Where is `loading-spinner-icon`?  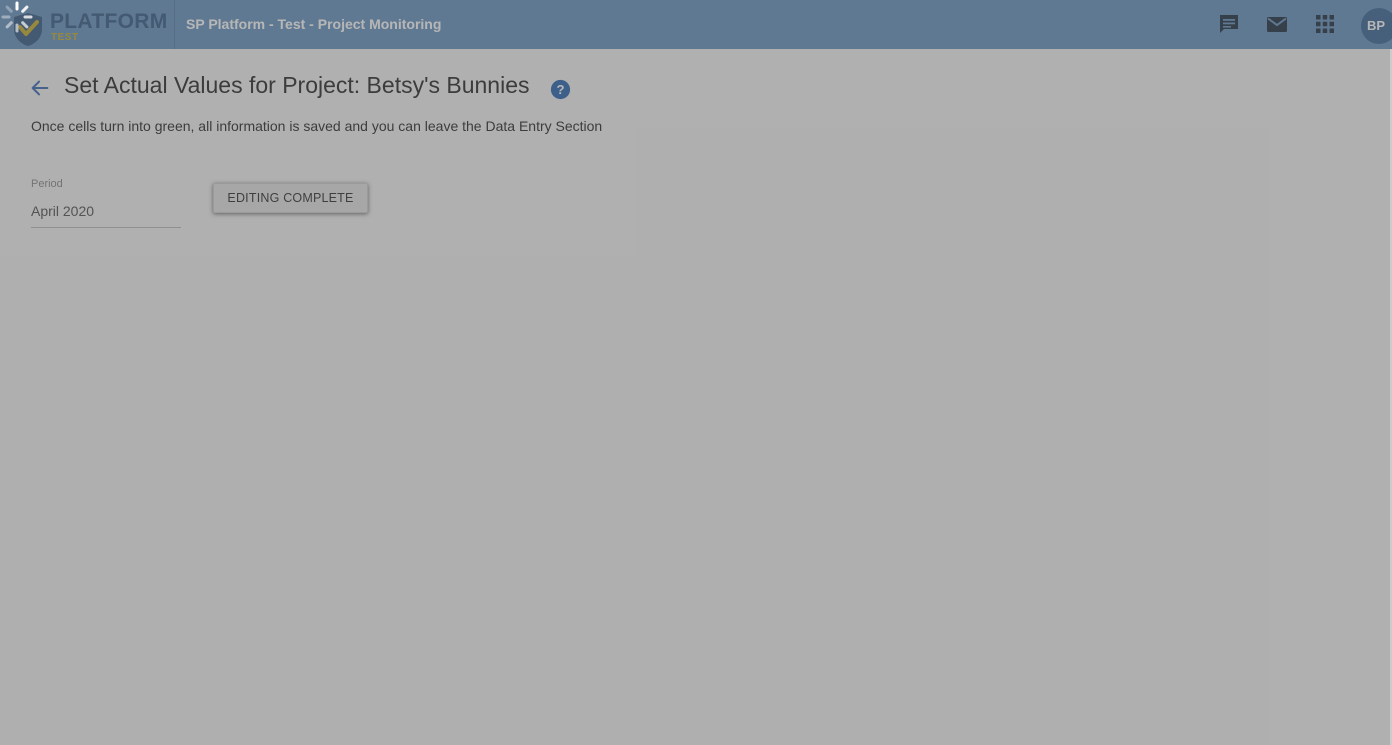
loading-spinner-icon is located at coordinates (17, 17).